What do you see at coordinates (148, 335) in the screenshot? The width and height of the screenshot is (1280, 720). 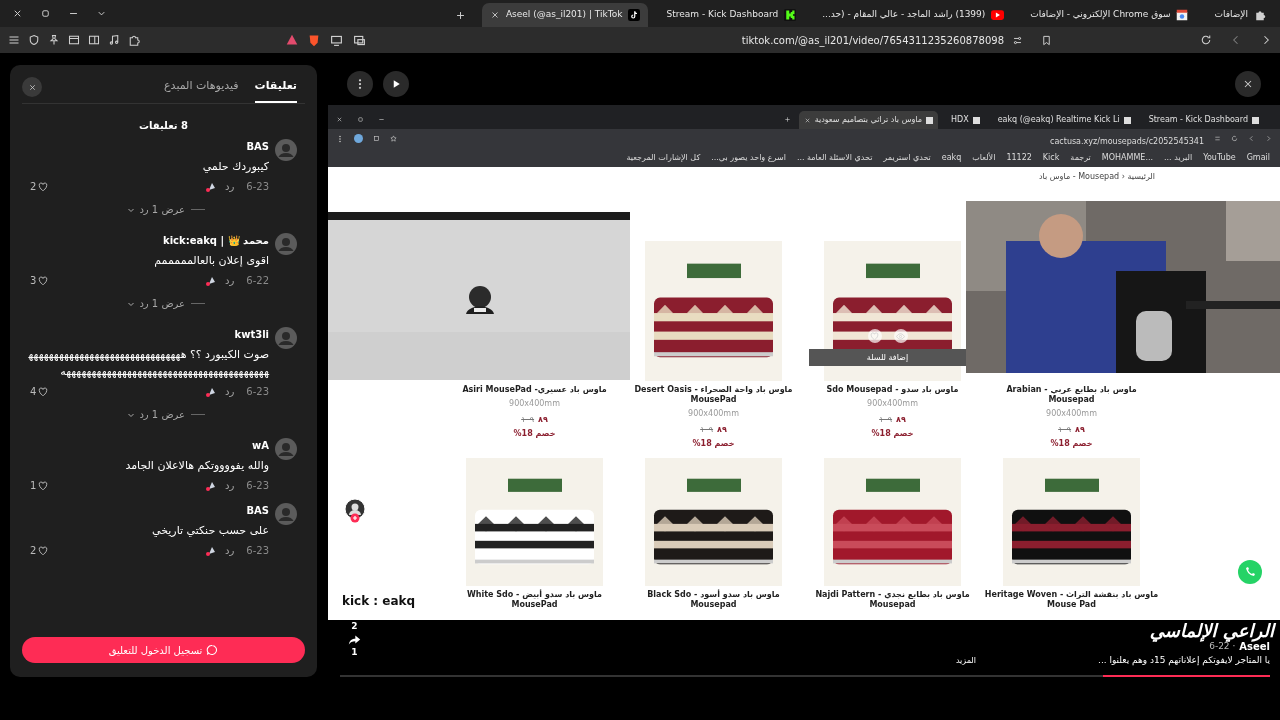 I see `comment-username: kwt3li` at bounding box center [148, 335].